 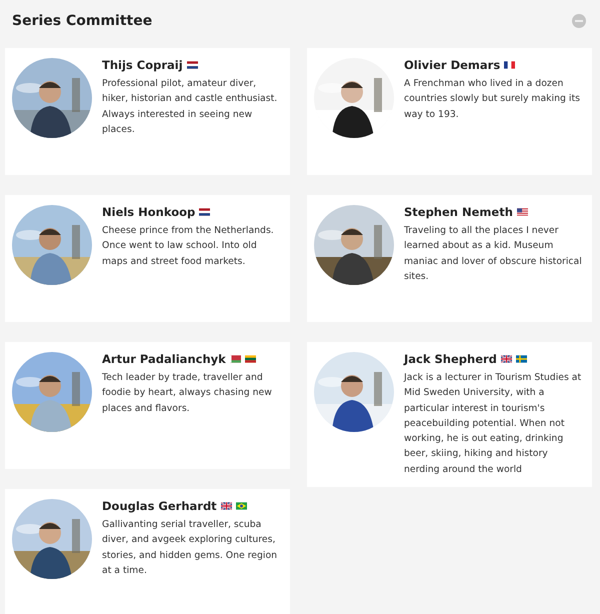 I want to click on member-name: Olivier Demars, so click(x=452, y=65).